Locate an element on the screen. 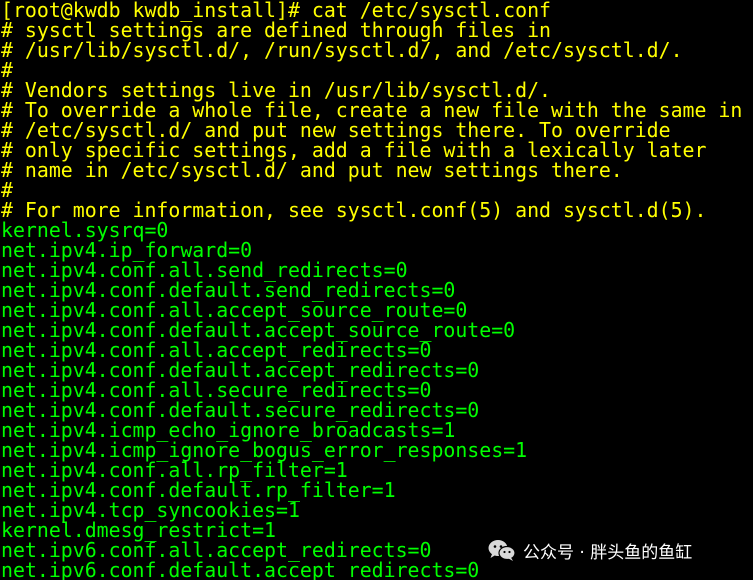 This screenshot has width=753, height=580. config-line: net.ipv6.conf.all.accept_redirects=0 is located at coordinates (216, 550).